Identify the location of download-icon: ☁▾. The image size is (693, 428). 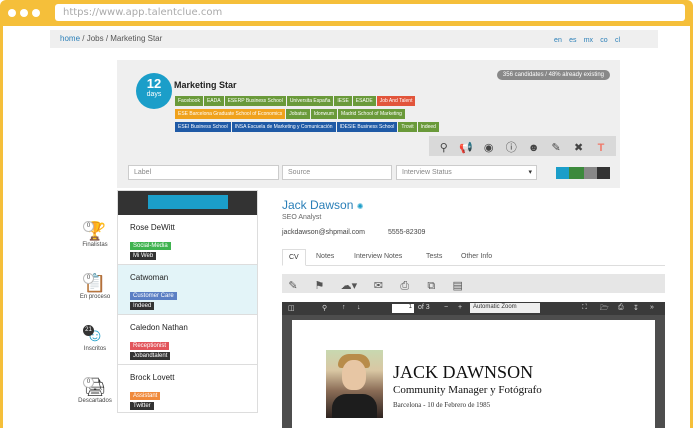
(349, 286).